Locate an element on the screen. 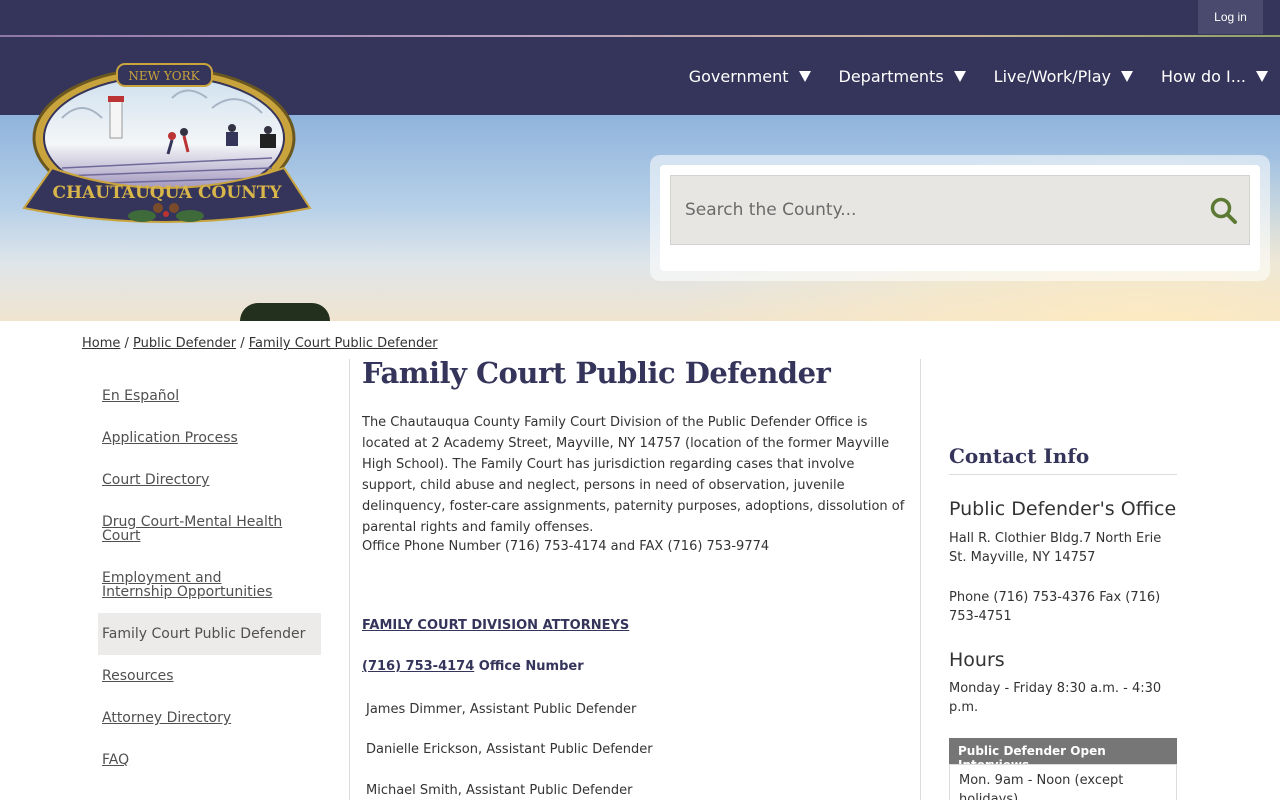 The height and width of the screenshot is (800, 1280). search-box is located at coordinates (960, 210).